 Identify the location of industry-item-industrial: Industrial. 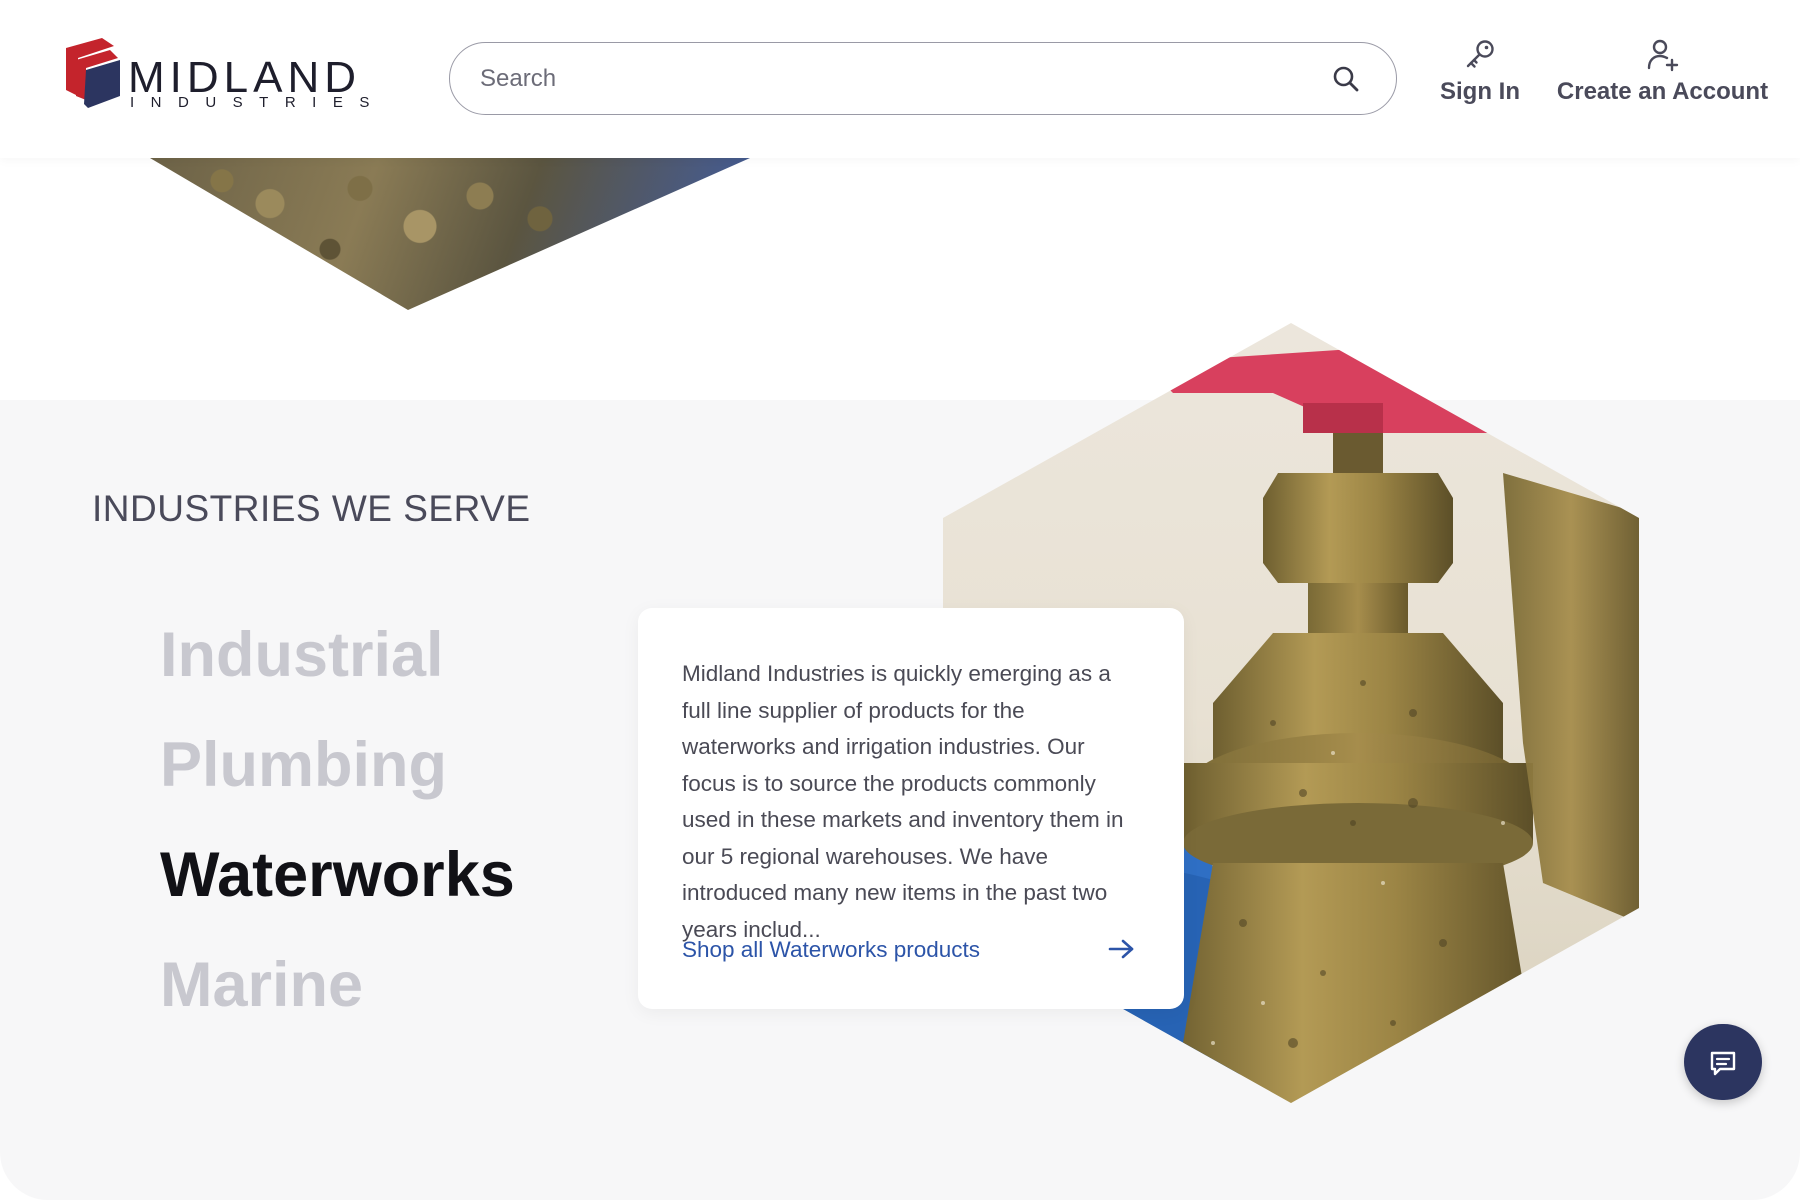
(337, 670).